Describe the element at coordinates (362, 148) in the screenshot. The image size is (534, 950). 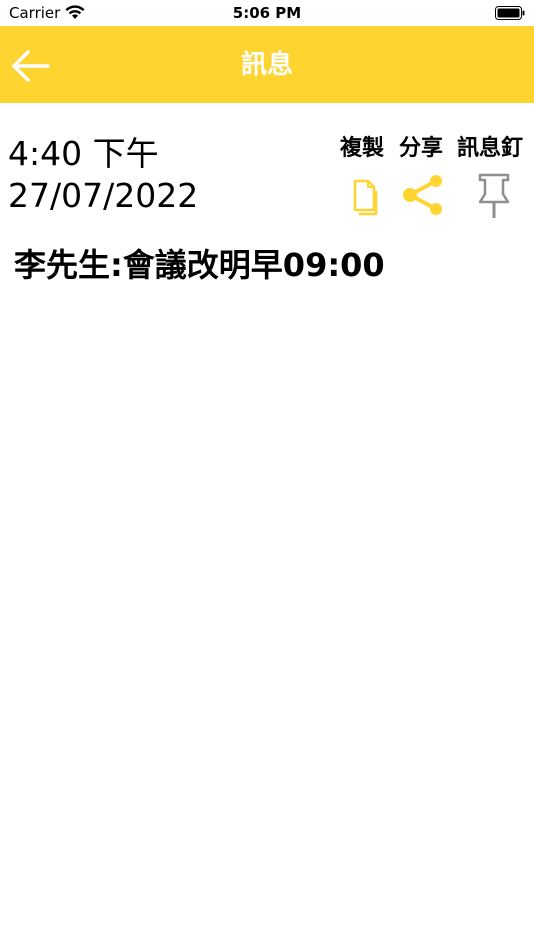
I see `copy-label: 複製` at that location.